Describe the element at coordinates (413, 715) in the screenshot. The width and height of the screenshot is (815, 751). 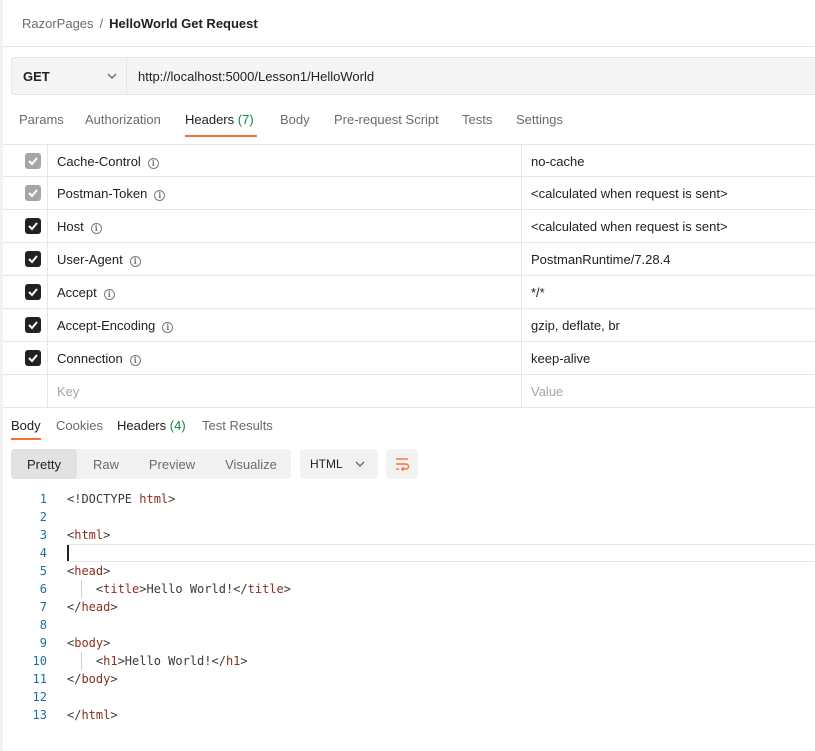
I see `code-line: 13 </html>` at that location.